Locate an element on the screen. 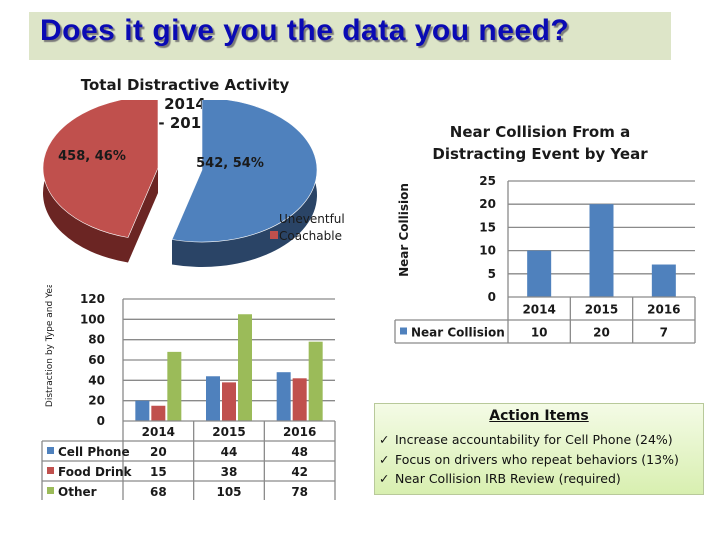 This screenshot has width=720, height=540. table-value: 10 is located at coordinates (539, 333).